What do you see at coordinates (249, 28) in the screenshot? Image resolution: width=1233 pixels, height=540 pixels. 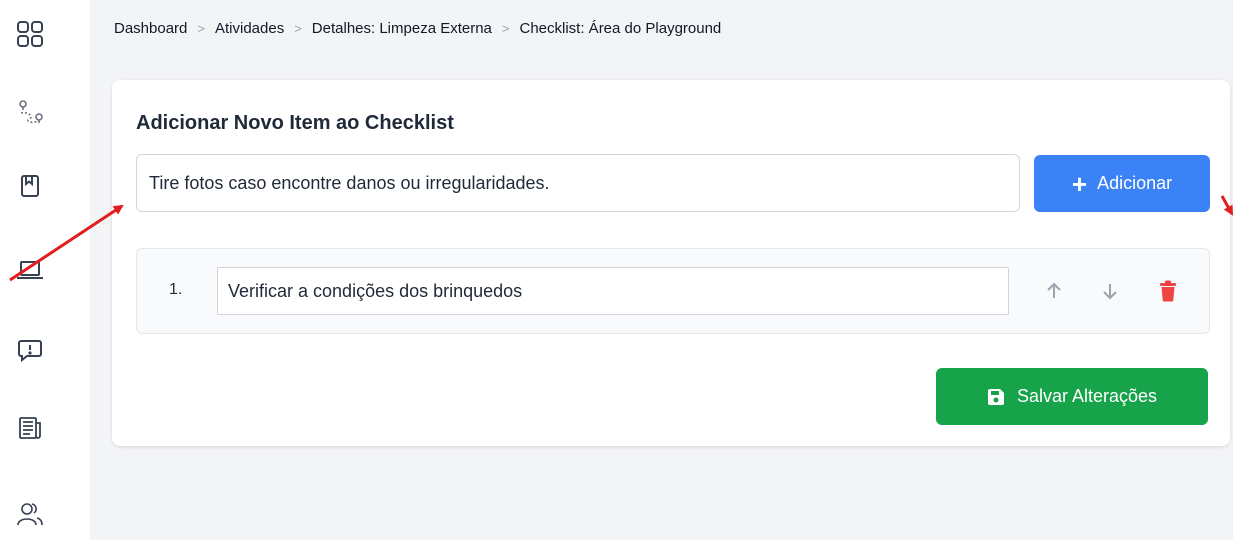 I see `breadcrumb-atividades: Atividades` at bounding box center [249, 28].